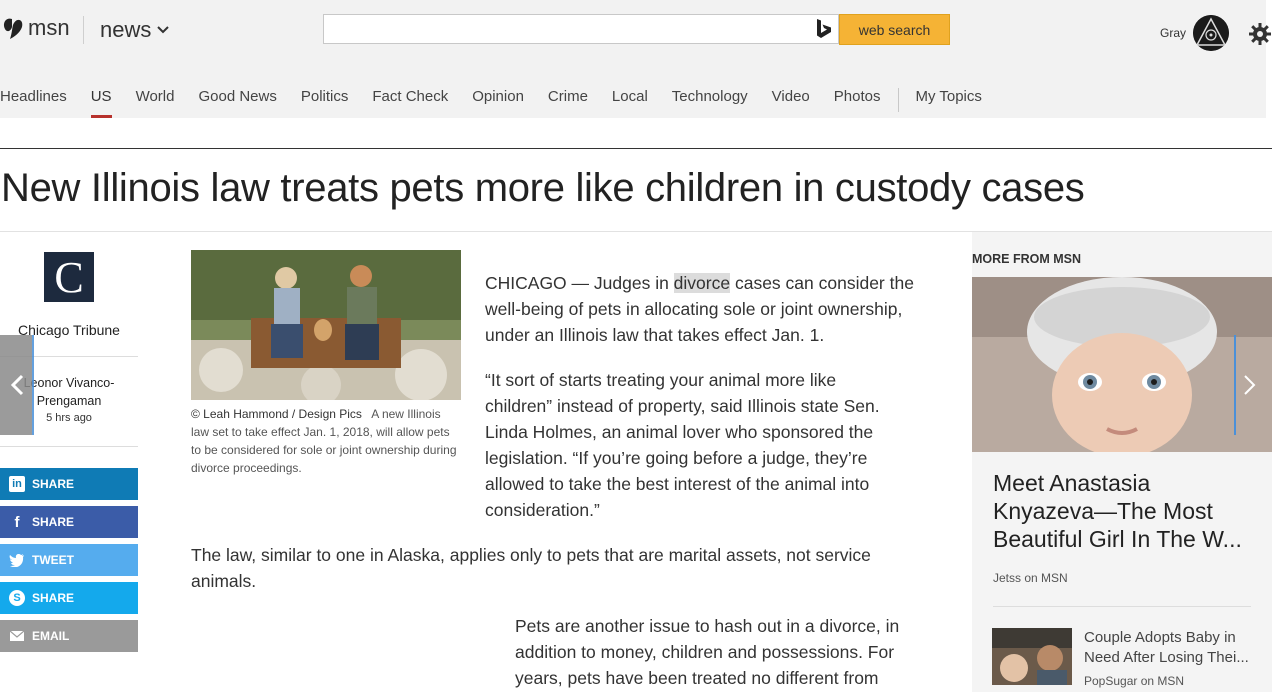  Describe the element at coordinates (17, 598) in the screenshot. I see `skype-icon: S` at that location.